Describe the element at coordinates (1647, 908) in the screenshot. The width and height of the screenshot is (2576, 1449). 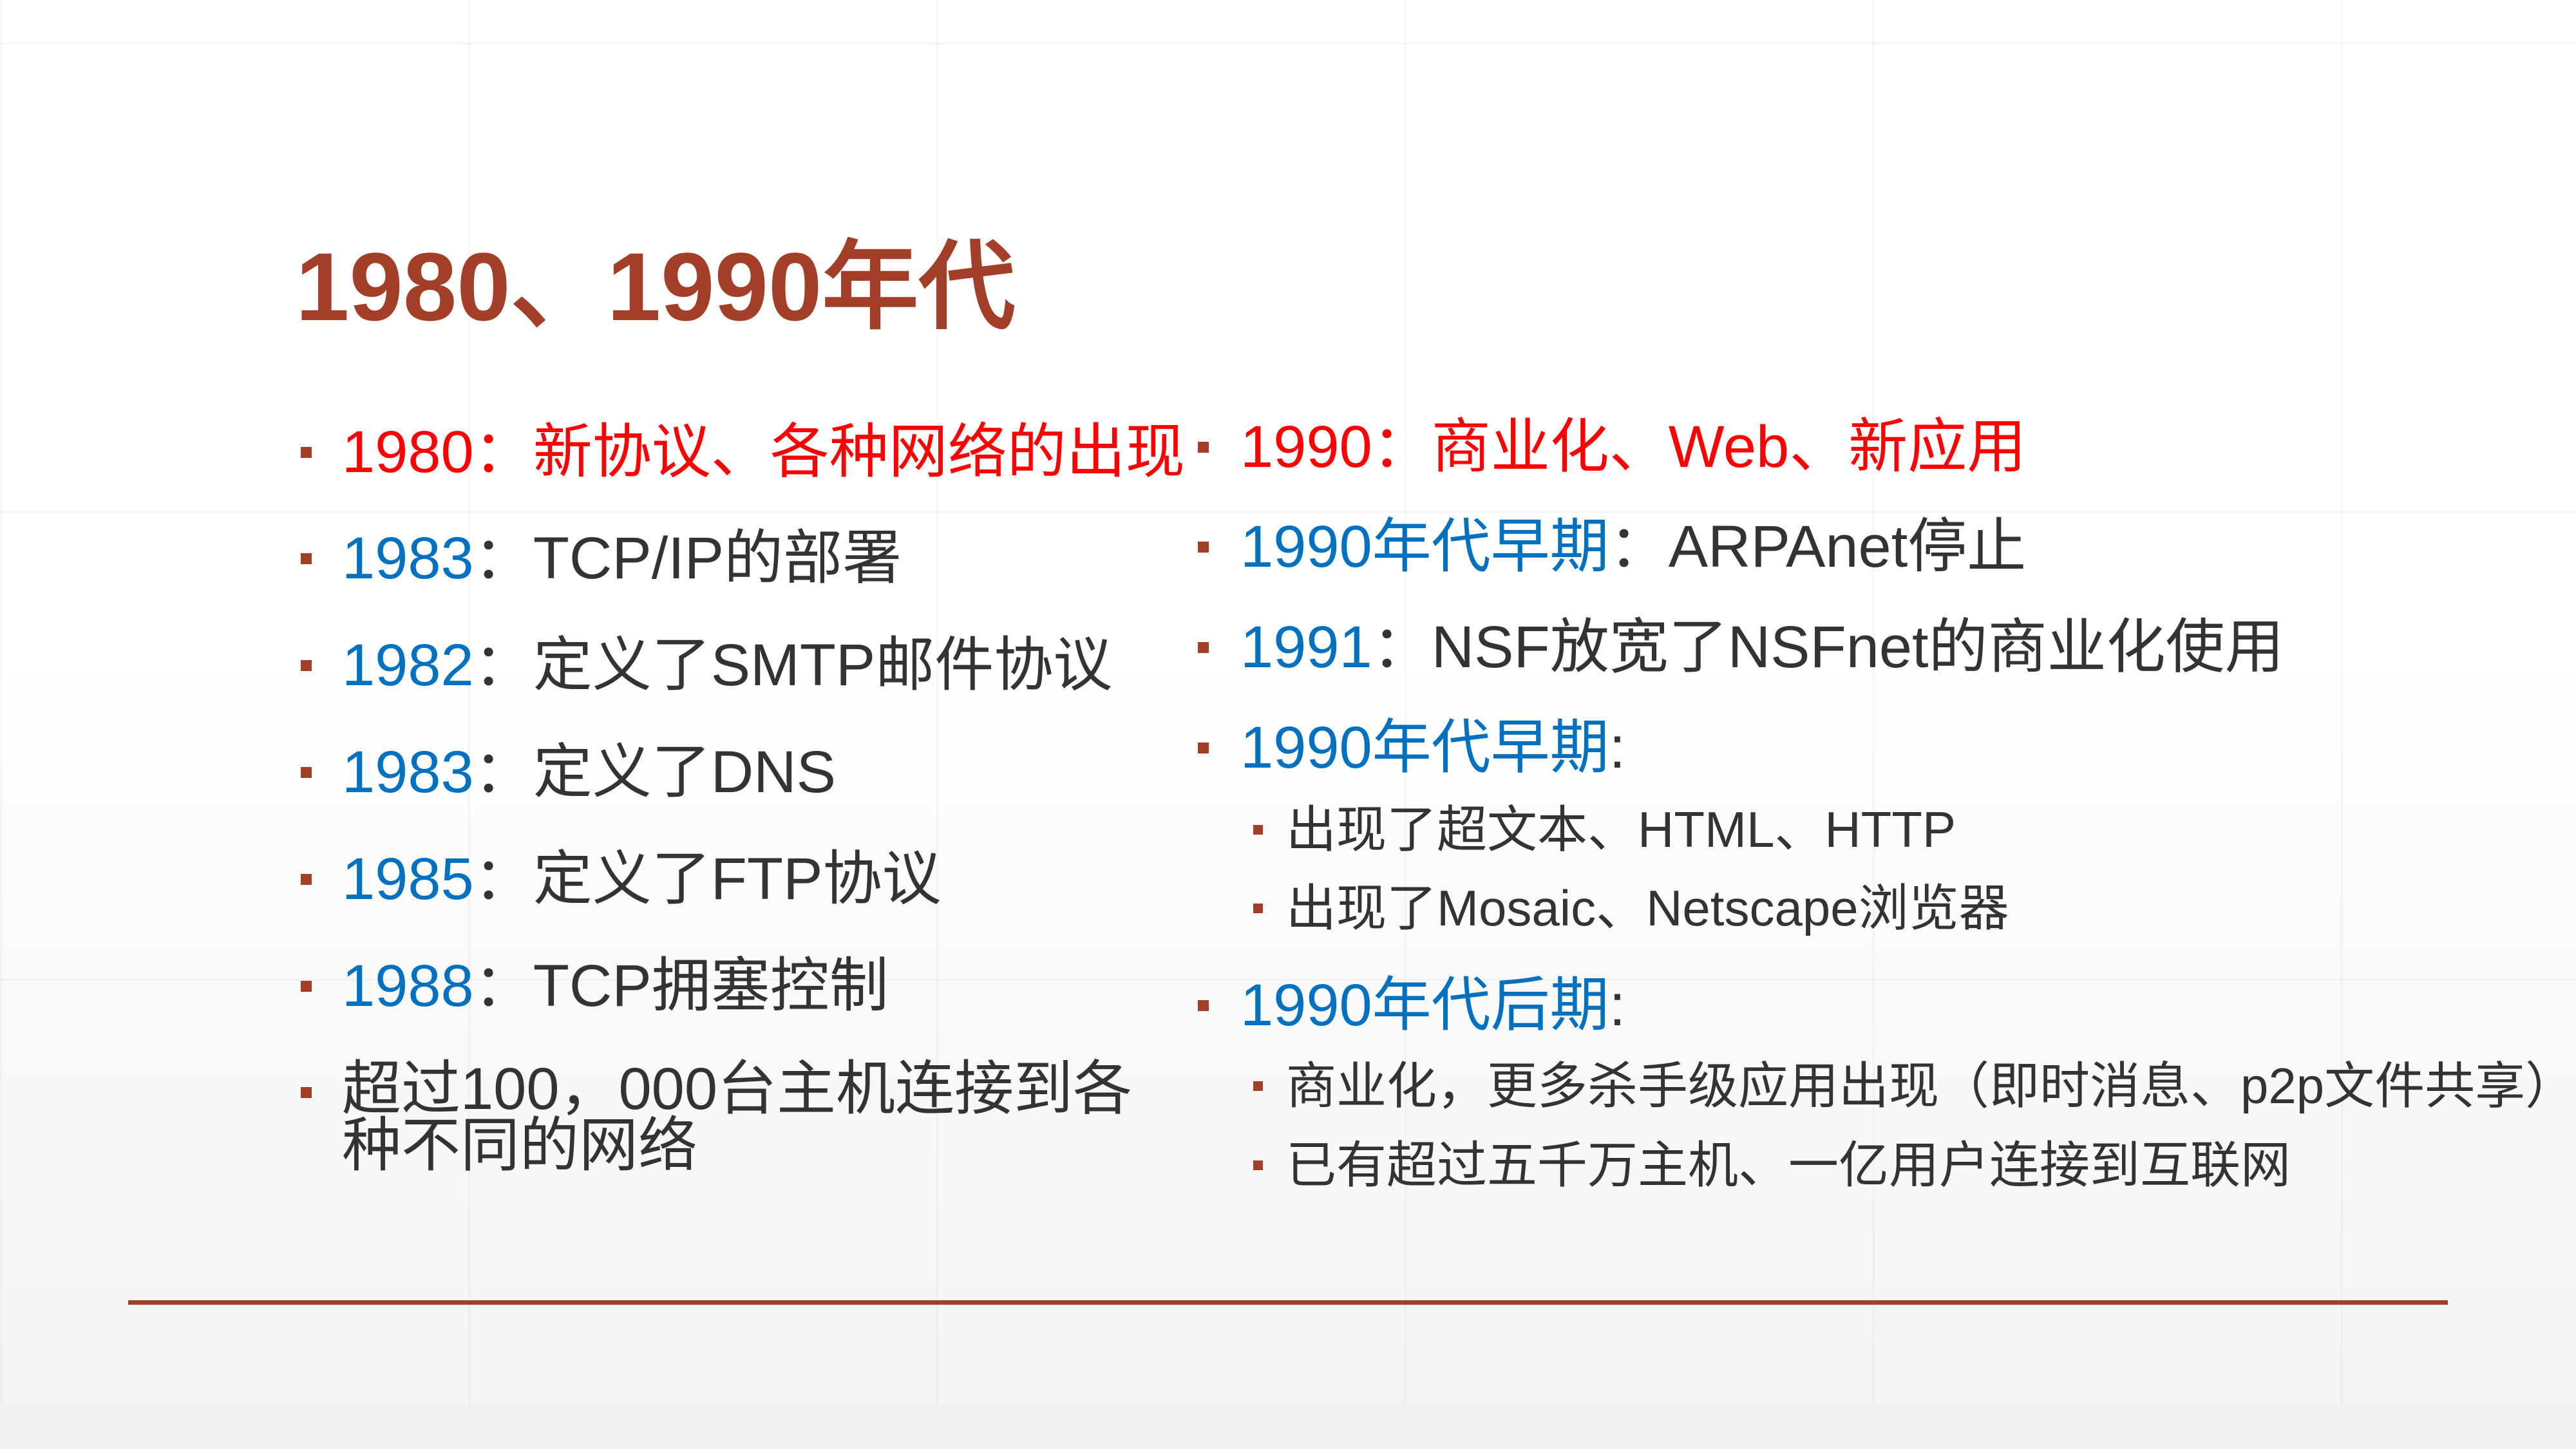
I see `item-text: 出现了Mosaic、Netscape浏览器` at that location.